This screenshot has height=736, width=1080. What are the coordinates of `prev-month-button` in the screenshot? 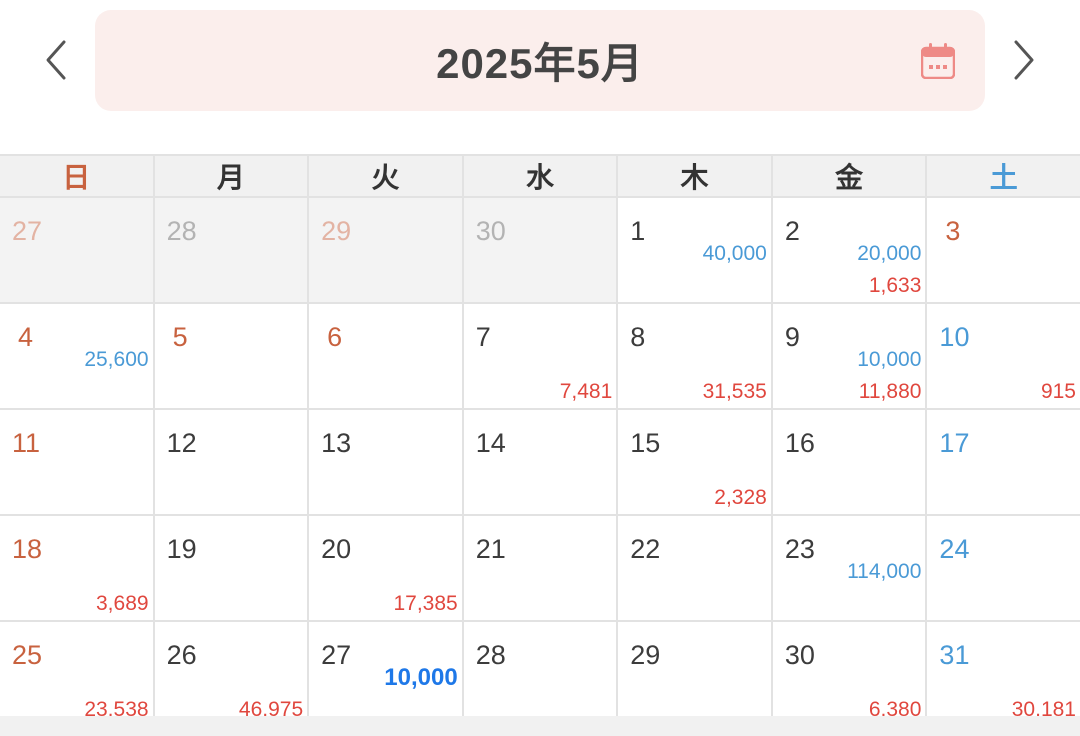 It's located at (56, 60).